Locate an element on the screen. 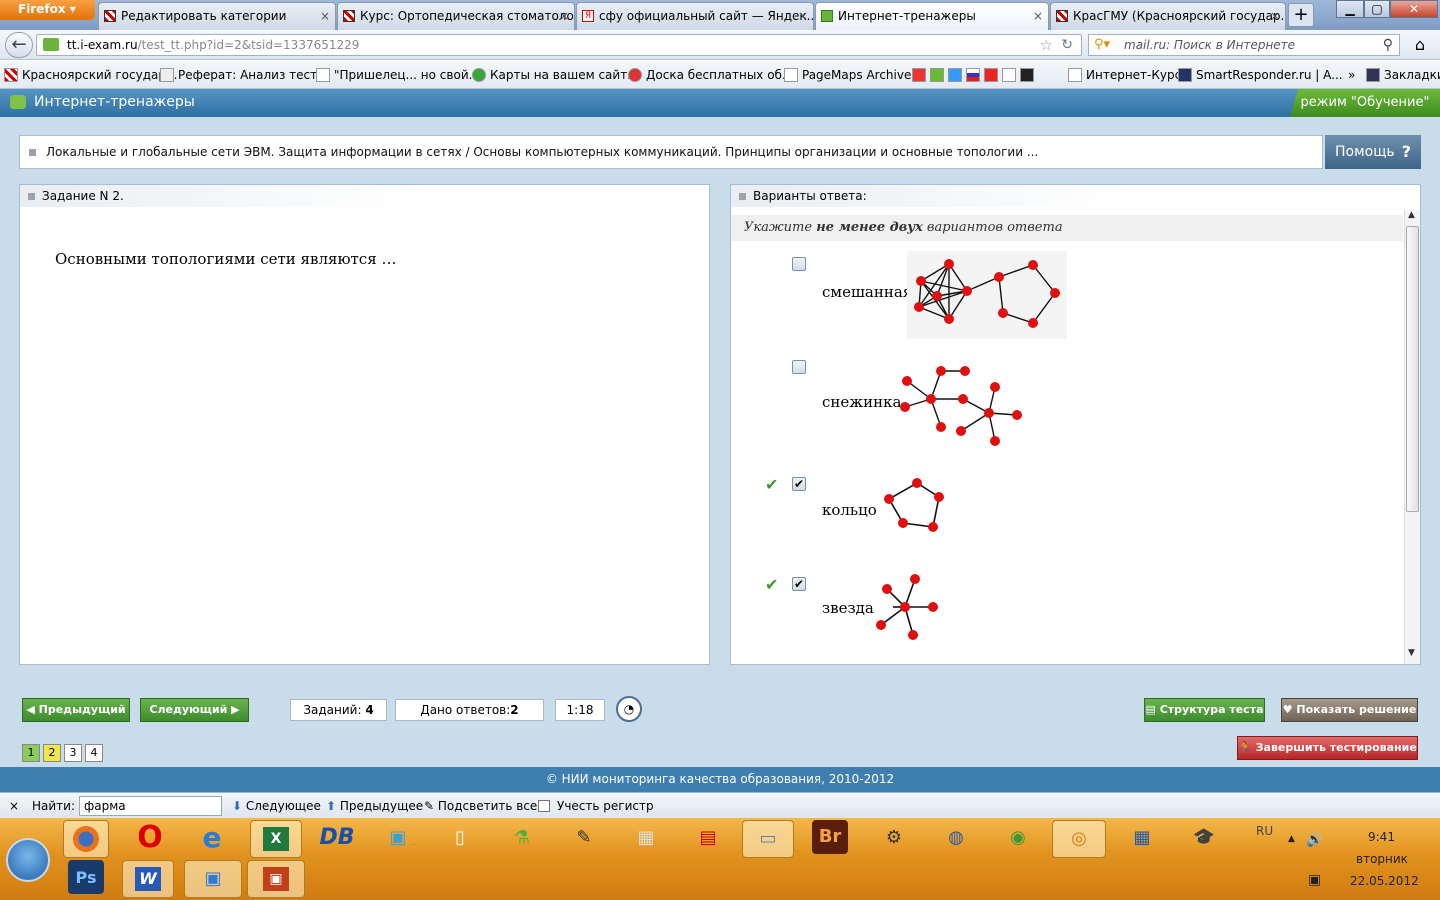 This screenshot has width=1440, height=900. clock-icon: ◔ is located at coordinates (629, 709).